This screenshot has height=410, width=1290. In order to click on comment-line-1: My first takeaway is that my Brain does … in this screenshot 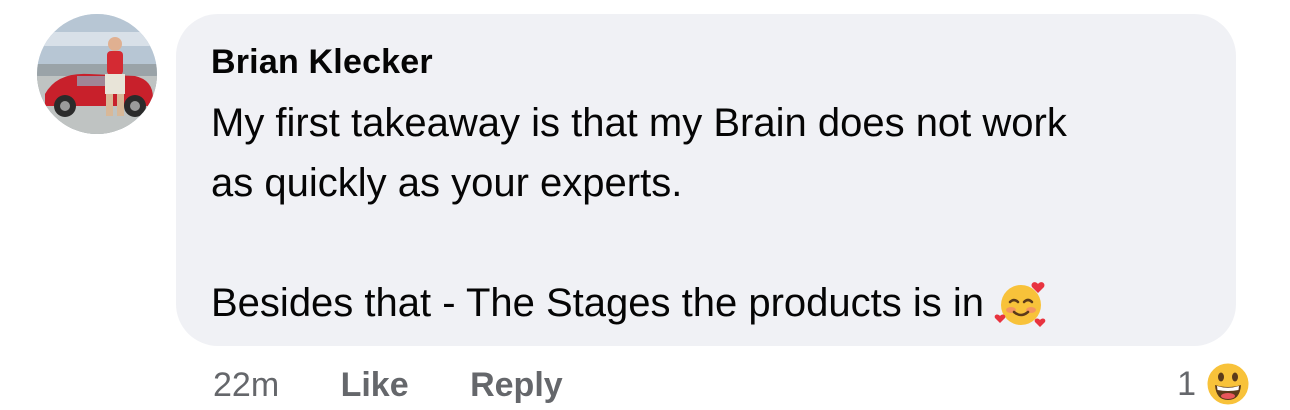, I will do `click(639, 123)`.